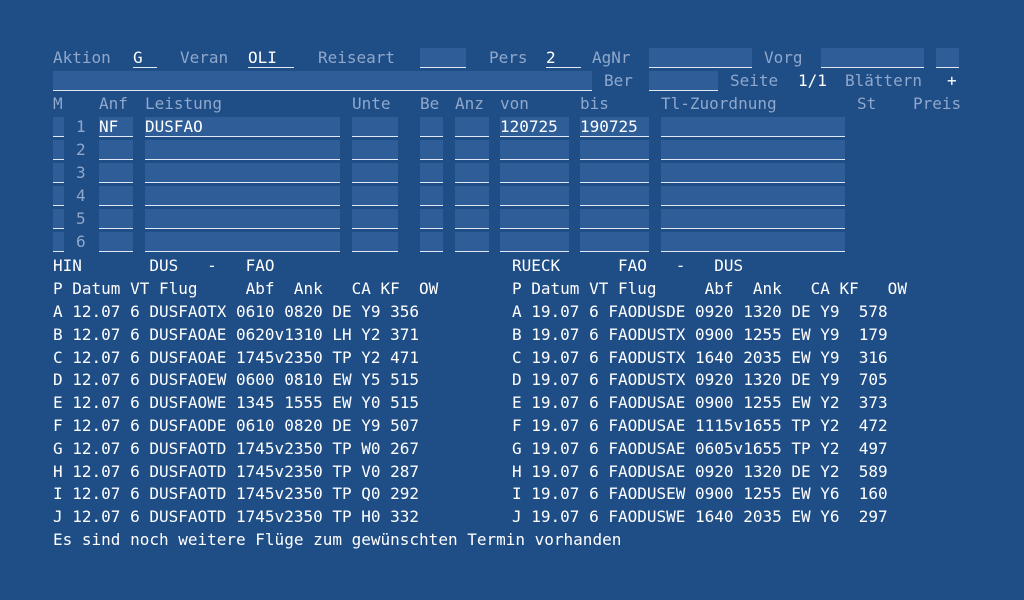  I want to click on hin-flight-row: F 12.07 6 DUSFAODE 0610 0820 DE Y9 507, so click(236, 426).